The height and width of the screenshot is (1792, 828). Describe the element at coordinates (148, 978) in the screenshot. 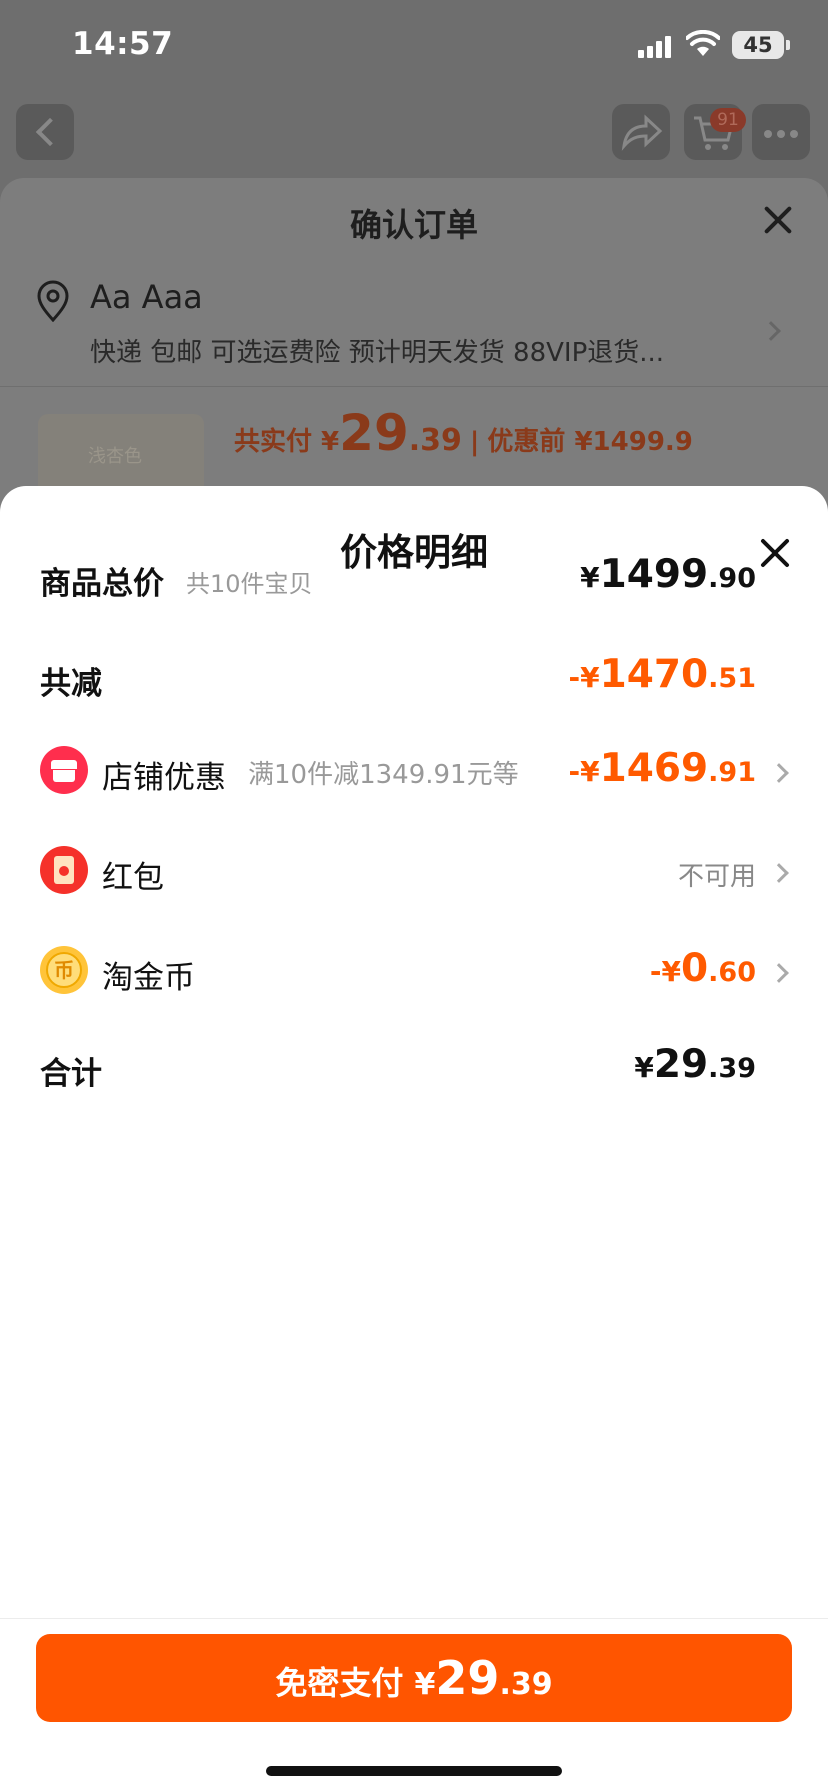

I see `tao-coin-label: 淘金币` at that location.